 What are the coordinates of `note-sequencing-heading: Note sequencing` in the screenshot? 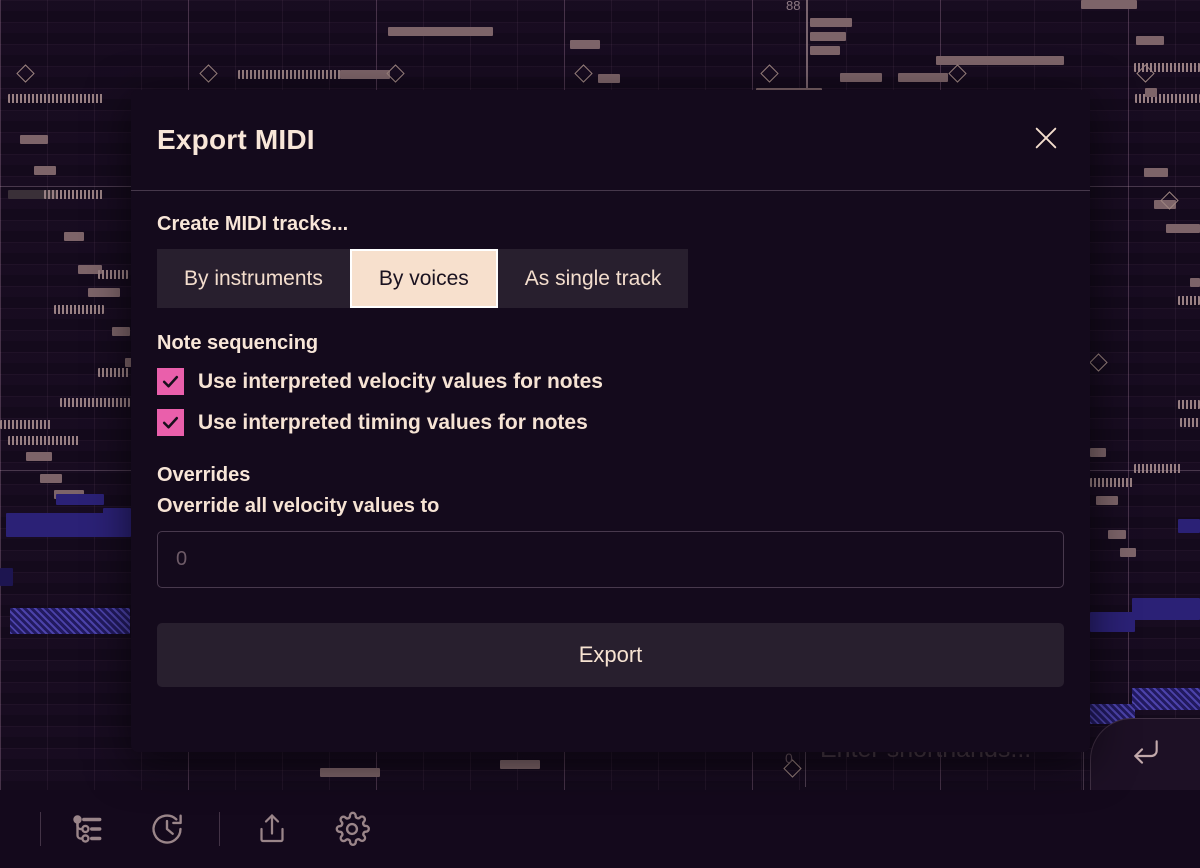 It's located at (238, 343).